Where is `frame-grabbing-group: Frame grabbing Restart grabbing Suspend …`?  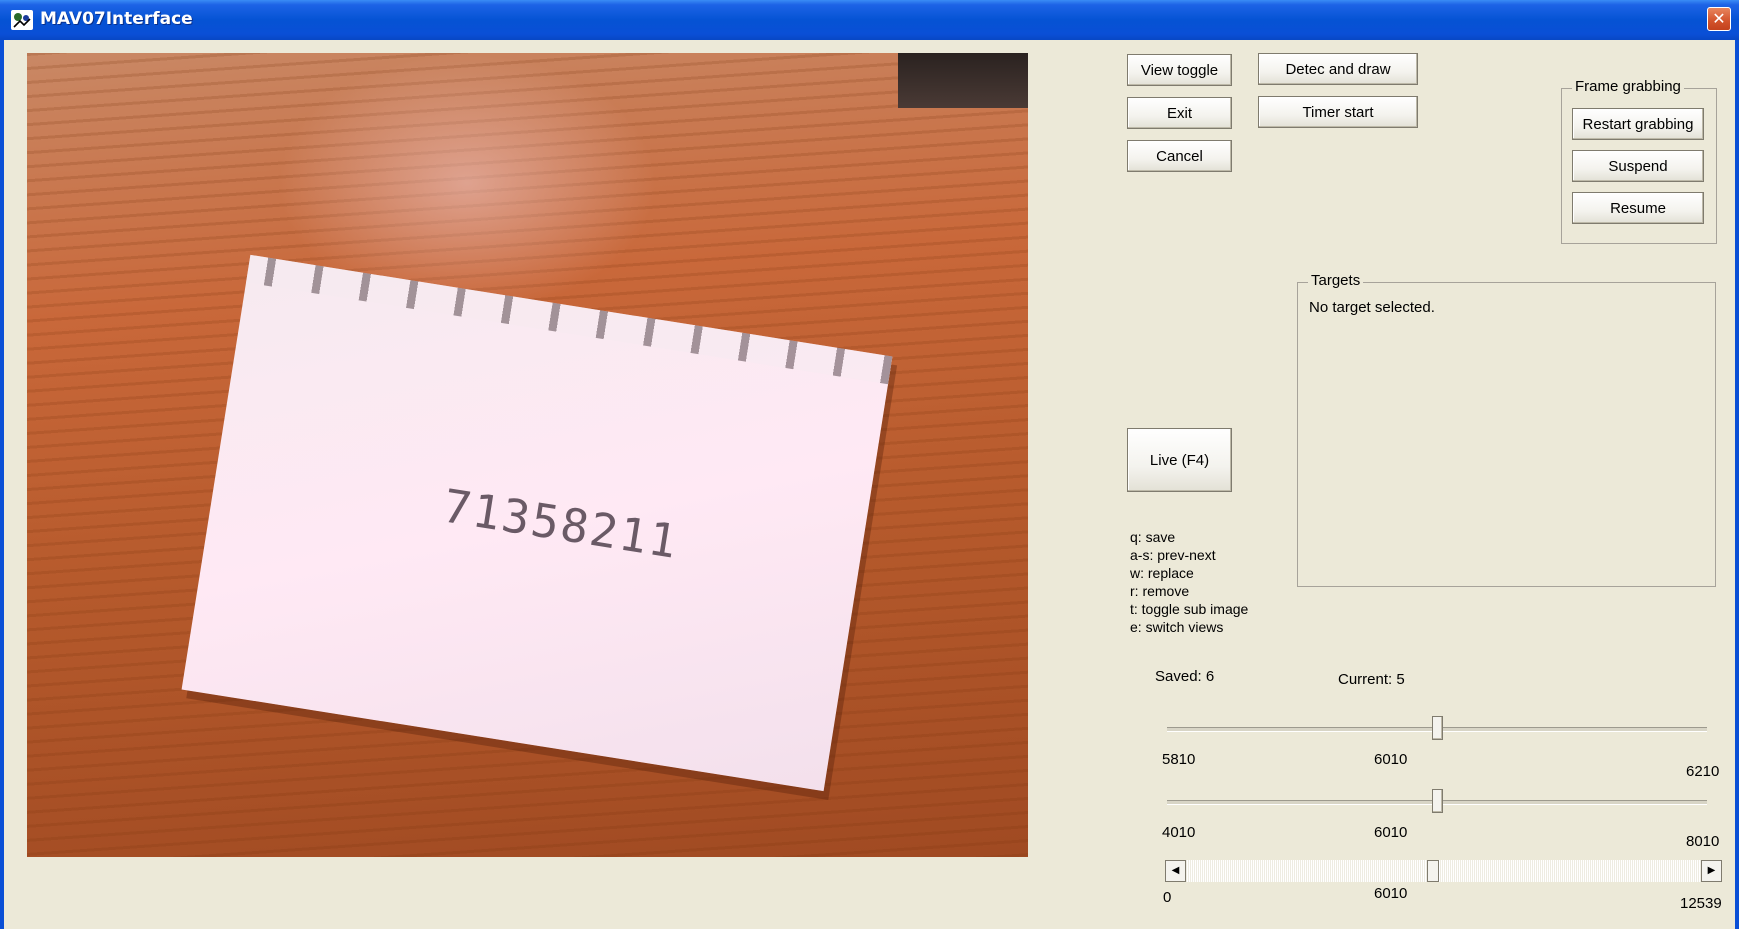 frame-grabbing-group: Frame grabbing Restart grabbing Suspend … is located at coordinates (1639, 161).